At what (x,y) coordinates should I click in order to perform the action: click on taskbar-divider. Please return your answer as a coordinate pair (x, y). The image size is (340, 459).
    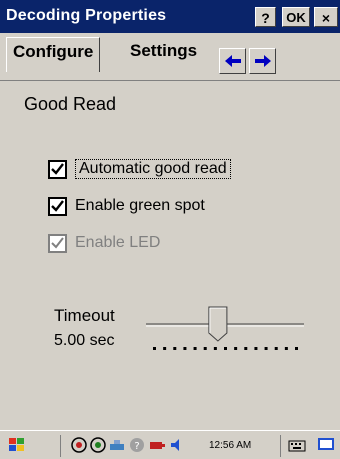
    Looking at the image, I should click on (60, 446).